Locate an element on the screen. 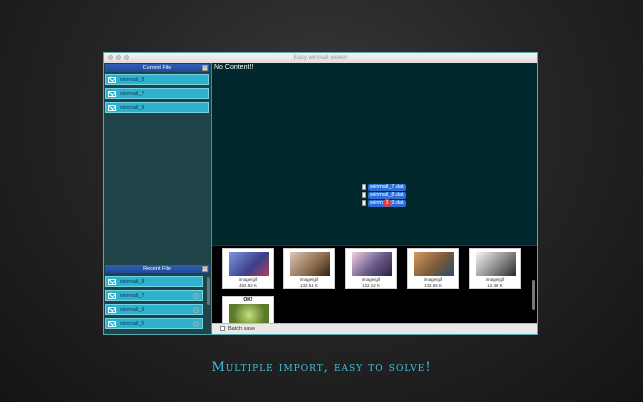  attachment-size: 482.82 K is located at coordinates (247, 285).